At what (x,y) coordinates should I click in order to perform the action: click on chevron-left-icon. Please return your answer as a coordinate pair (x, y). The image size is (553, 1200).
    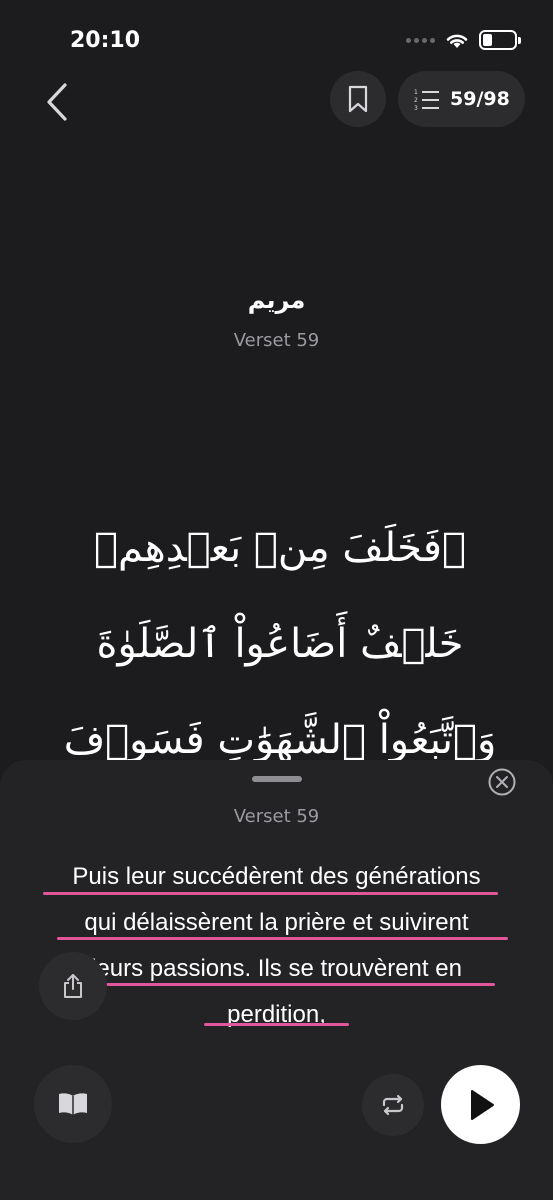
    Looking at the image, I should click on (57, 102).